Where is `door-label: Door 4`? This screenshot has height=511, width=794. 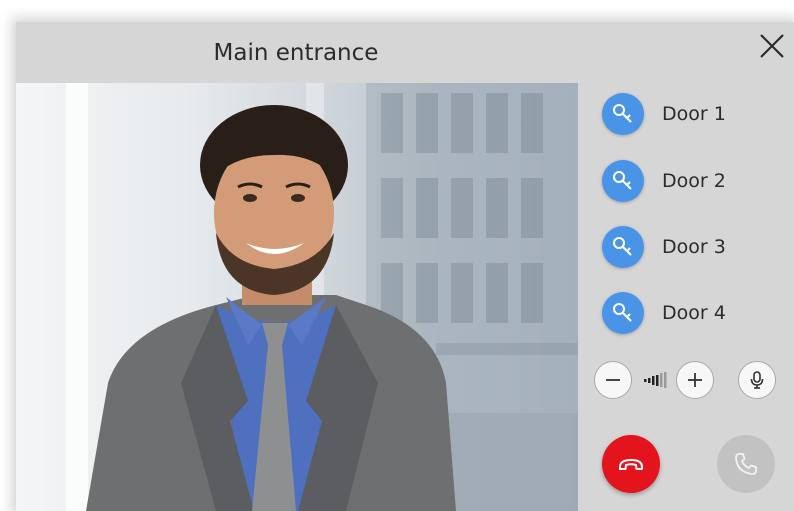 door-label: Door 4 is located at coordinates (694, 313).